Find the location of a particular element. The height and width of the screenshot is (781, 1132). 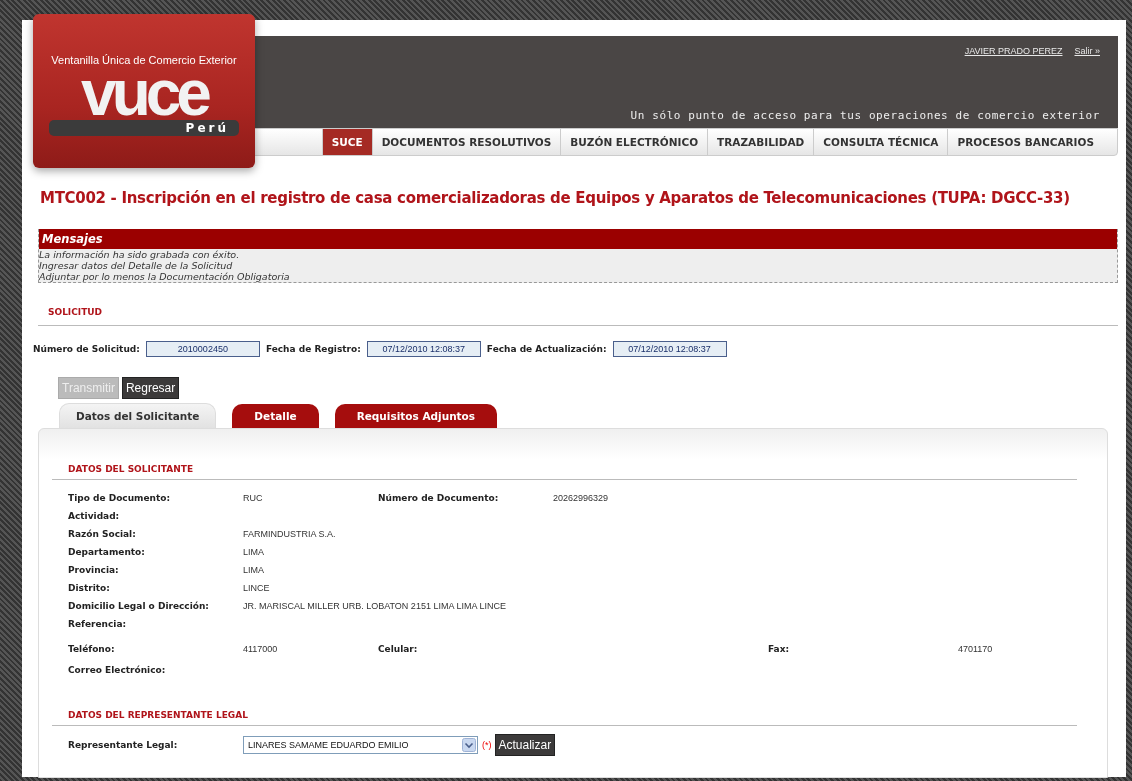

field-label: Domicilio Legal o Dirección: is located at coordinates (139, 606).